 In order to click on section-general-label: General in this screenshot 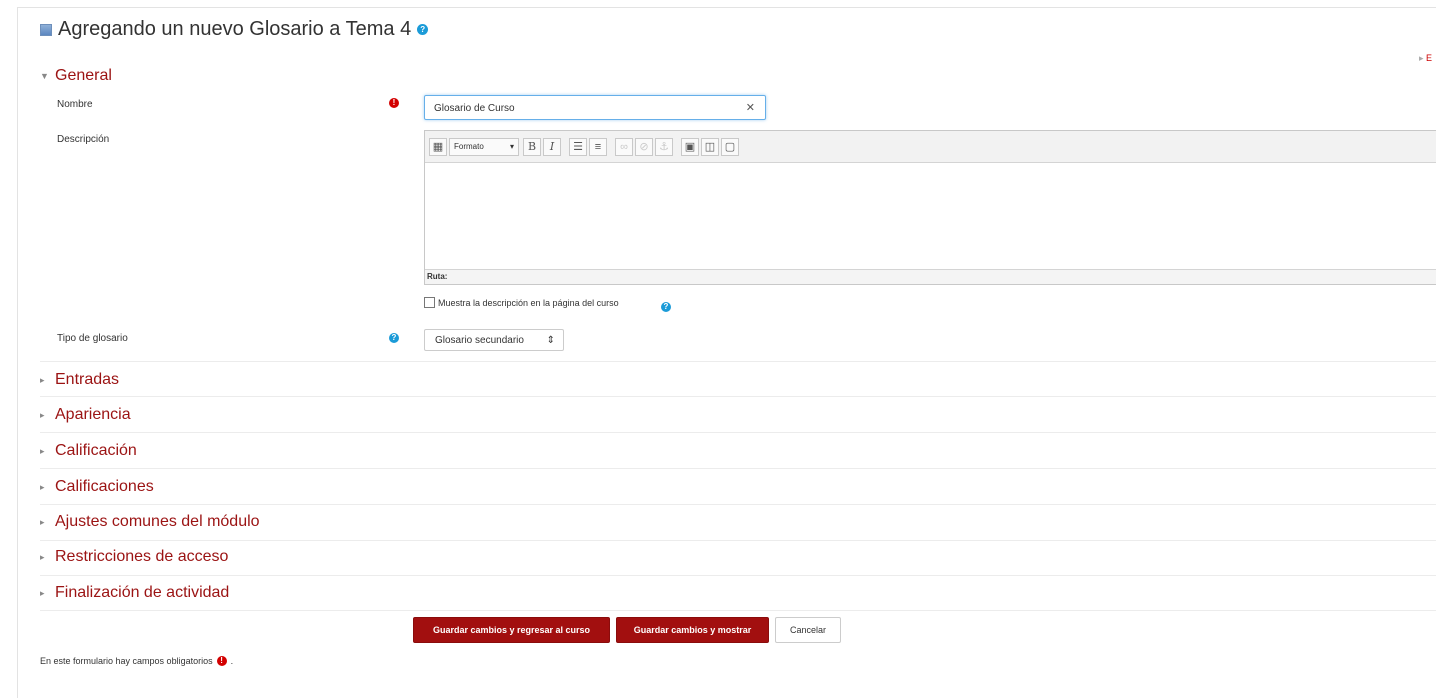, I will do `click(83, 75)`.